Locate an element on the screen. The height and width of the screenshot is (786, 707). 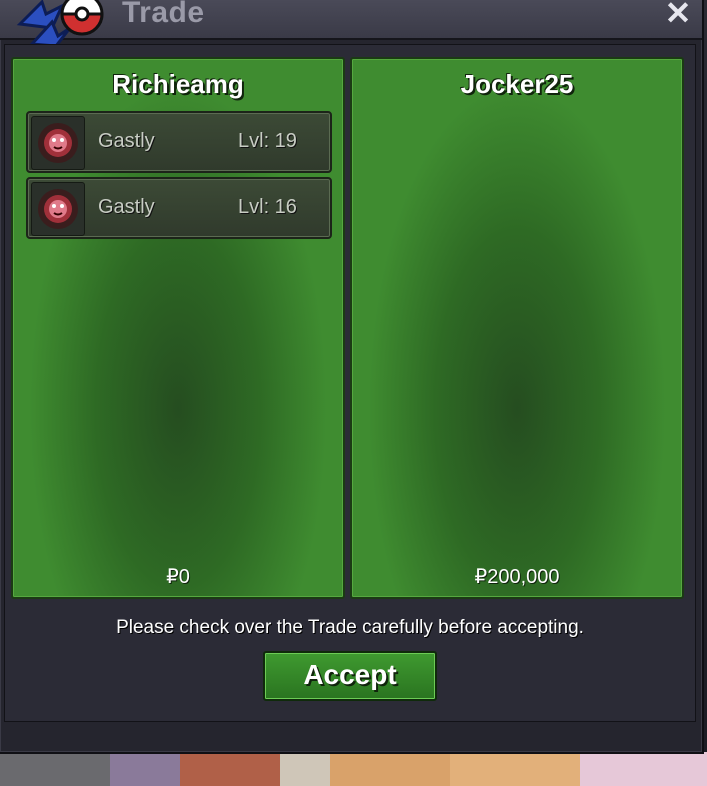
title-bar: Trade ✕ is located at coordinates (351, 24).